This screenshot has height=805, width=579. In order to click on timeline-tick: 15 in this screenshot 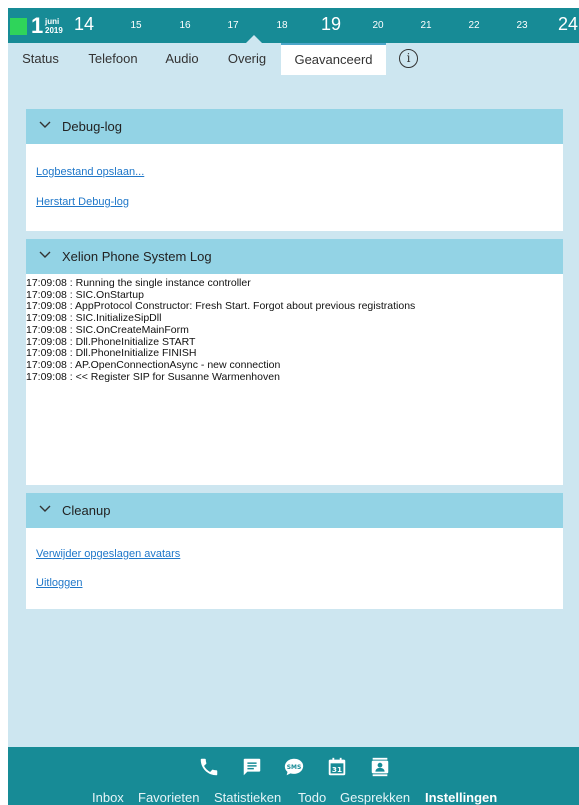, I will do `click(135, 26)`.